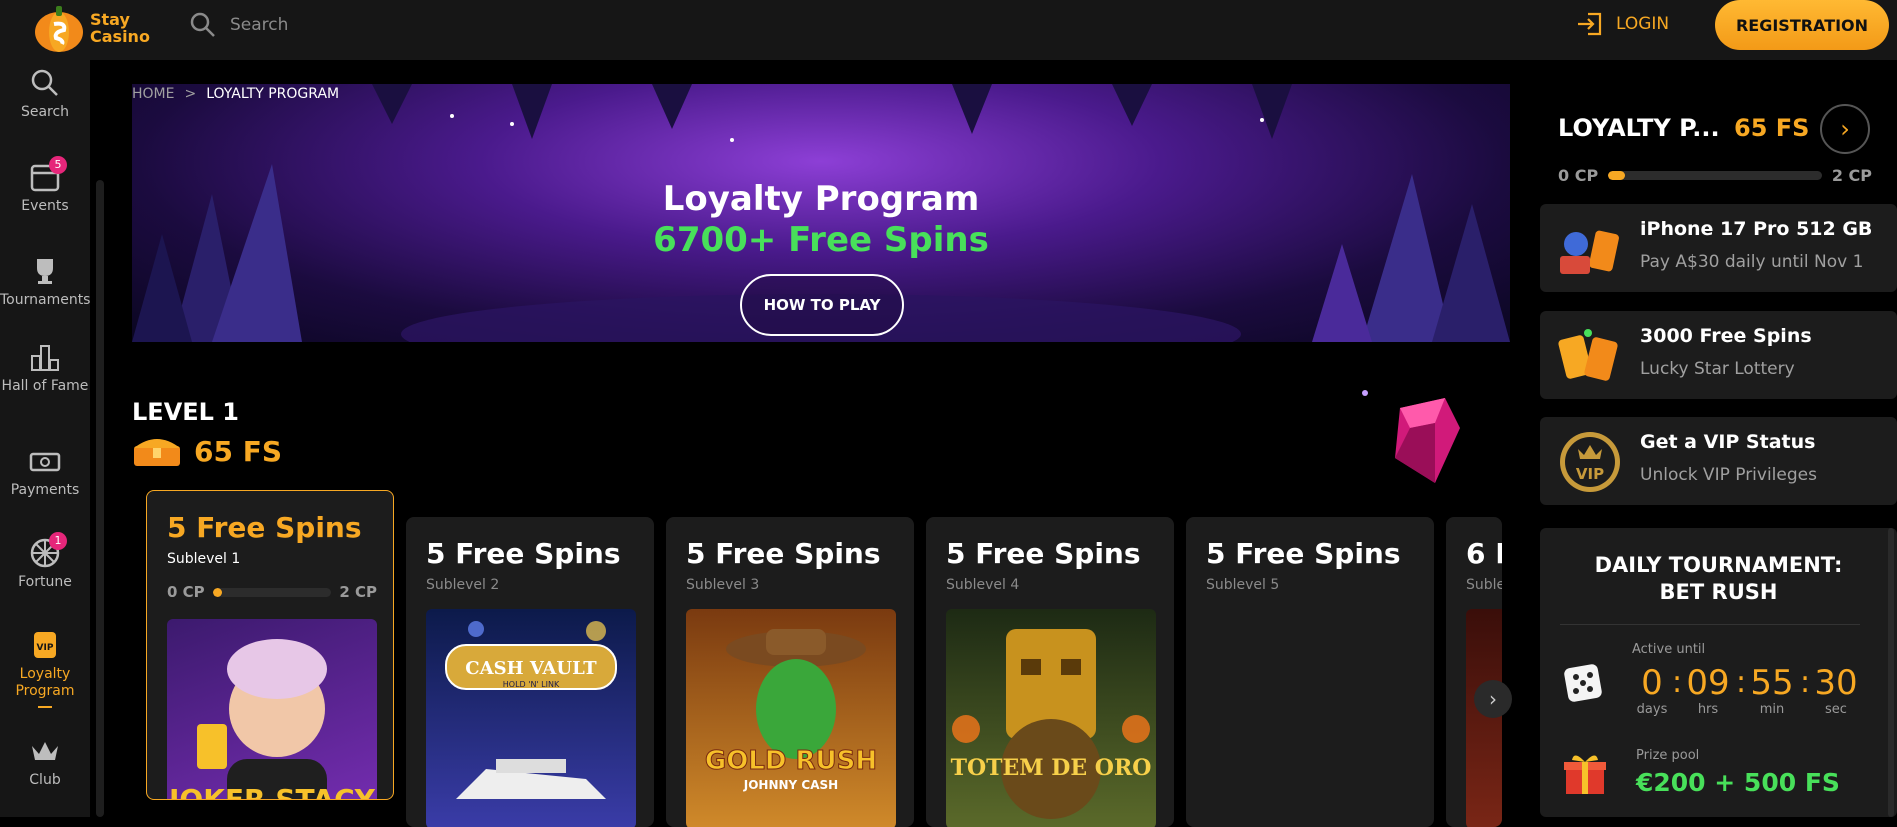  I want to click on prize-pool-label: Prize pool, so click(1668, 755).